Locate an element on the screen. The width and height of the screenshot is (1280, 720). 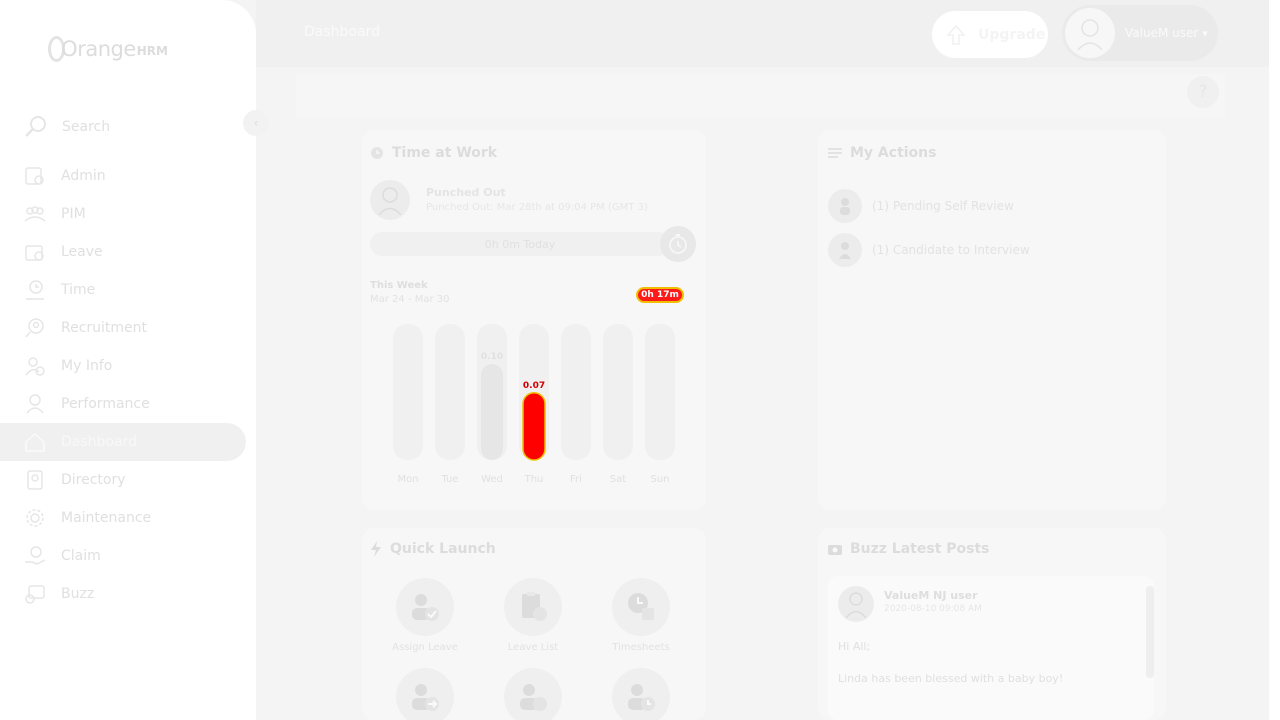
sidebar-item-label: Buzz is located at coordinates (78, 594).